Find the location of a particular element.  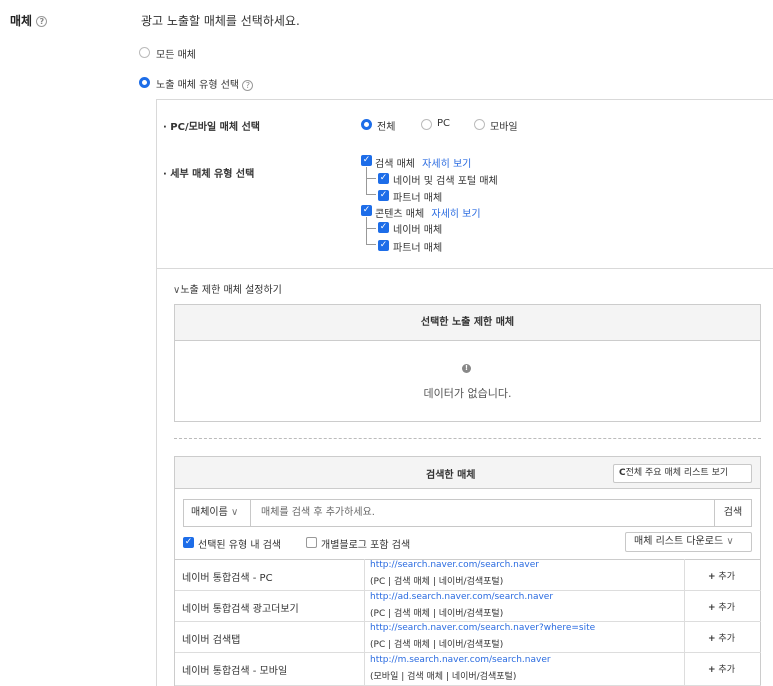

media-name-select: 매체이름 ∨ is located at coordinates (217, 513).